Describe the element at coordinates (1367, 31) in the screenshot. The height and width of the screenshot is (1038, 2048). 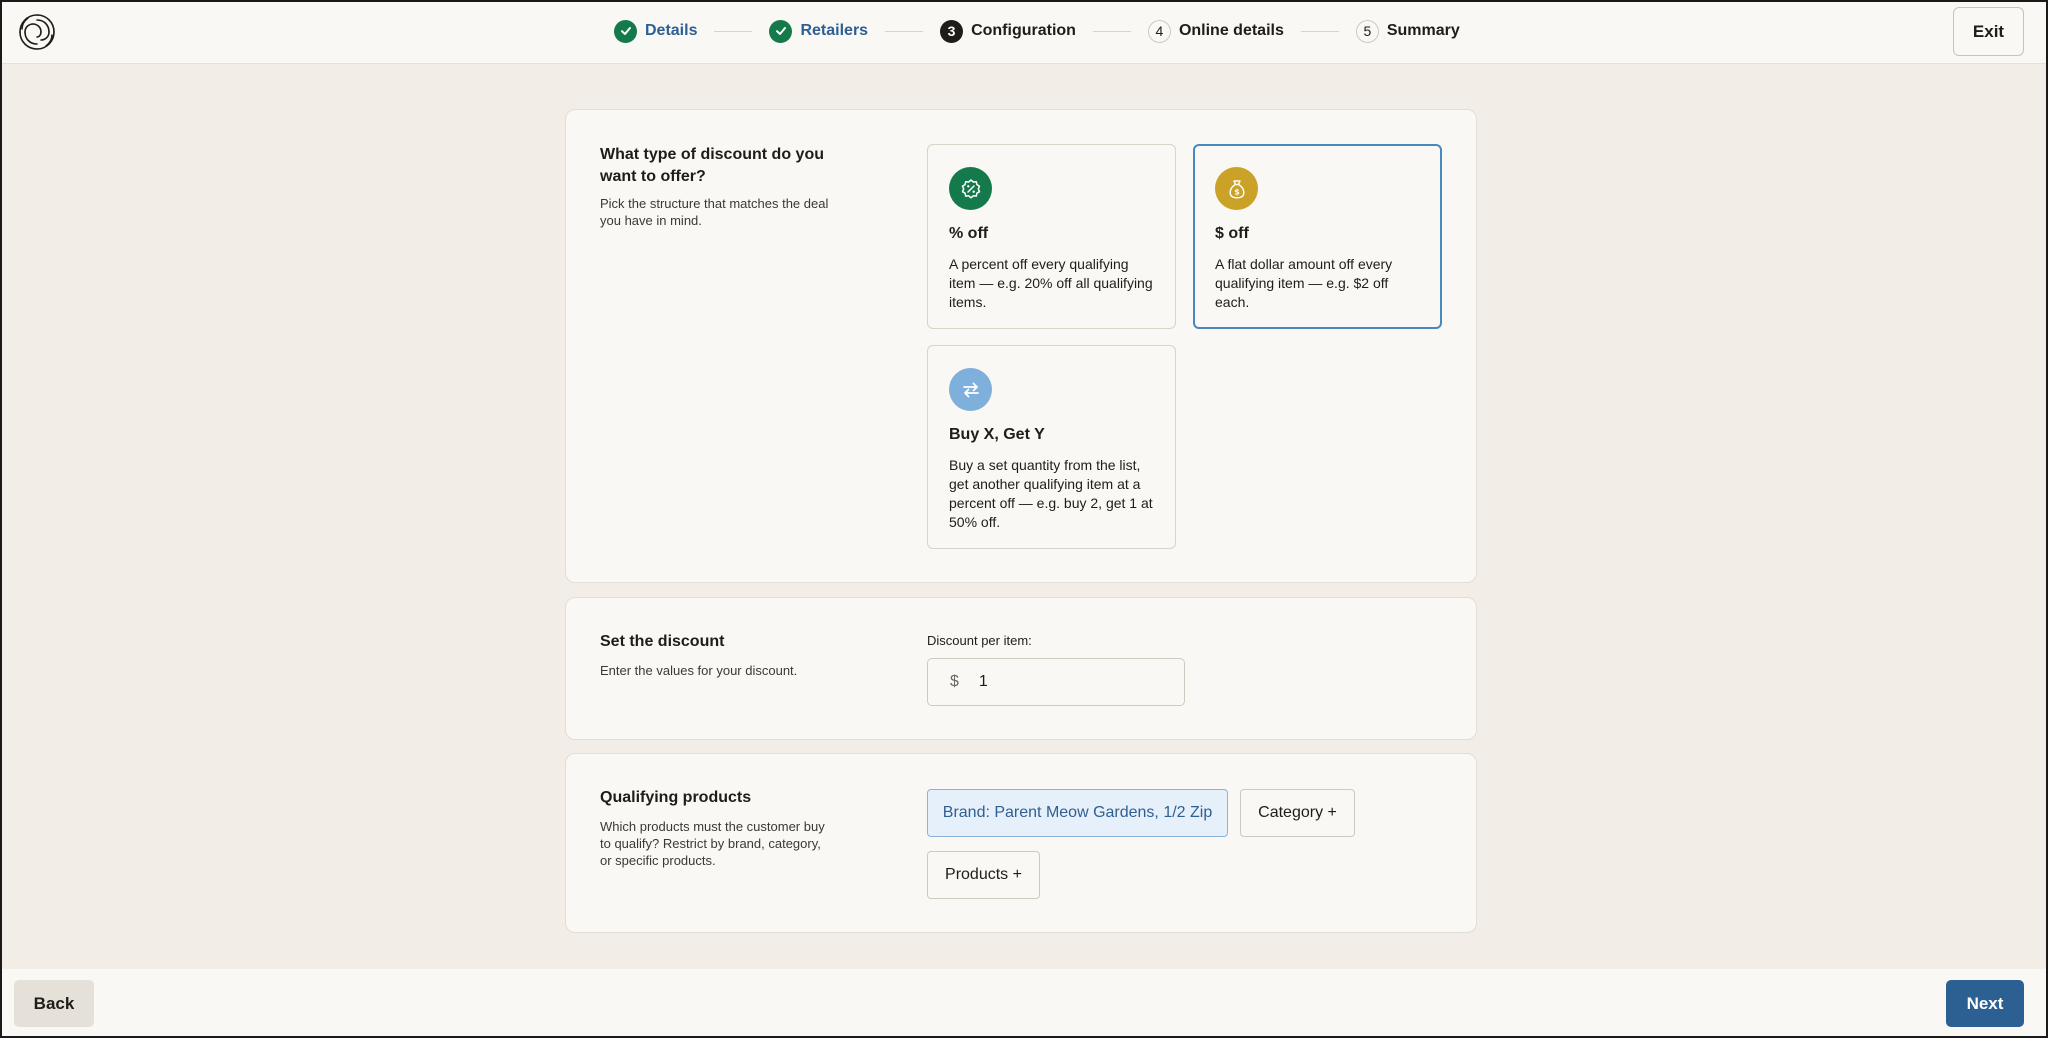
I see `step-number: 5` at that location.